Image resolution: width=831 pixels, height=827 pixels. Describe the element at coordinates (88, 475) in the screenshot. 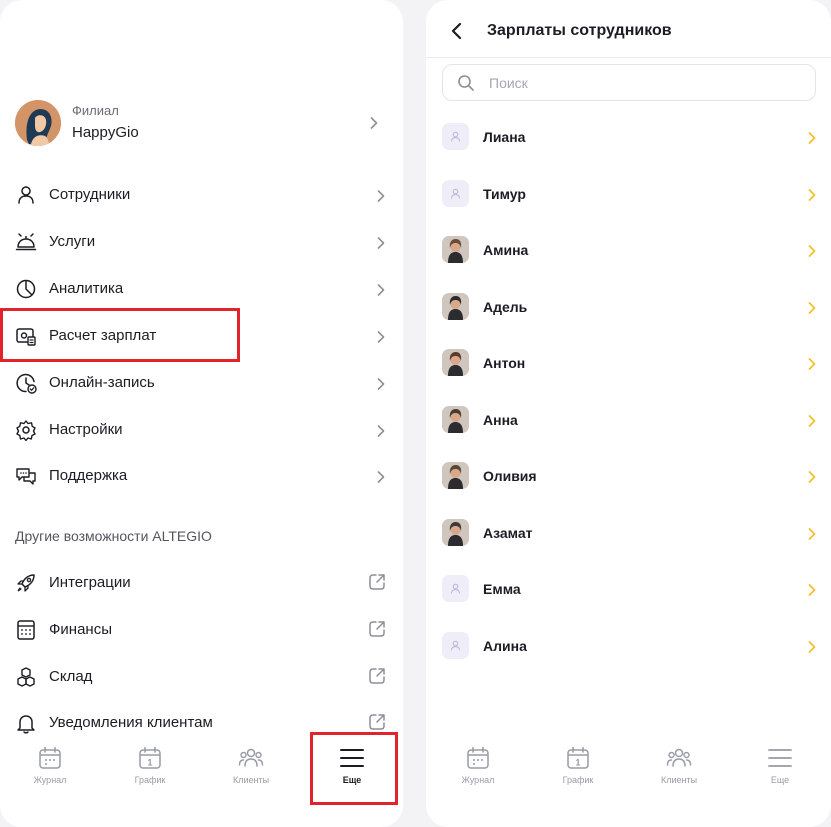

I see `menu-label: Поддержка` at that location.